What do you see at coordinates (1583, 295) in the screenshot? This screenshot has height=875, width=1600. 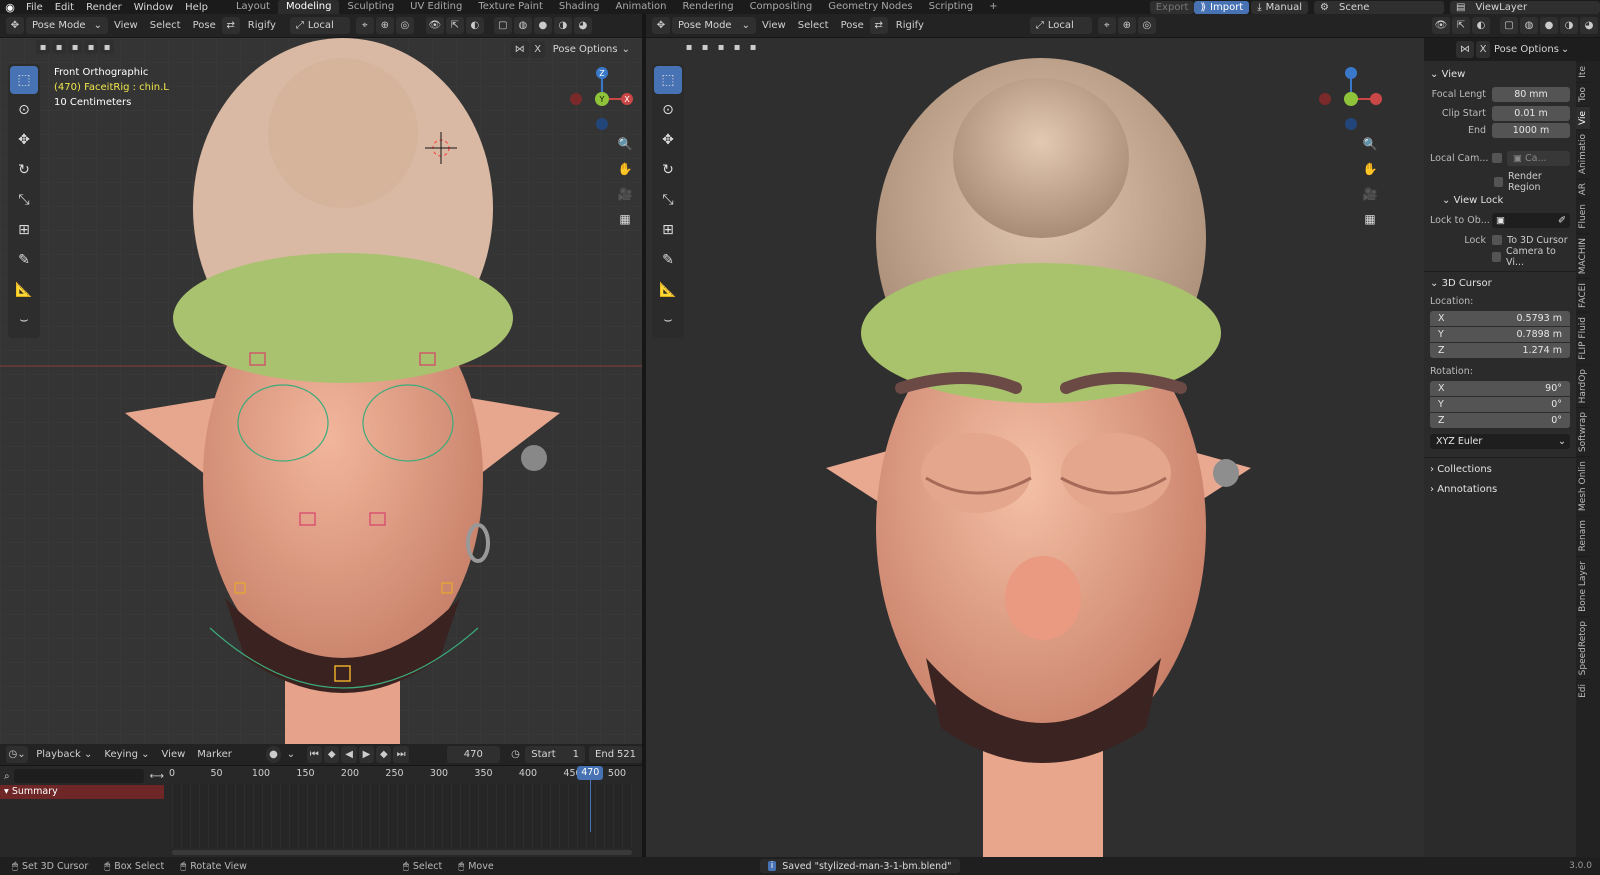 I see `tab-faceit: FACEI` at bounding box center [1583, 295].